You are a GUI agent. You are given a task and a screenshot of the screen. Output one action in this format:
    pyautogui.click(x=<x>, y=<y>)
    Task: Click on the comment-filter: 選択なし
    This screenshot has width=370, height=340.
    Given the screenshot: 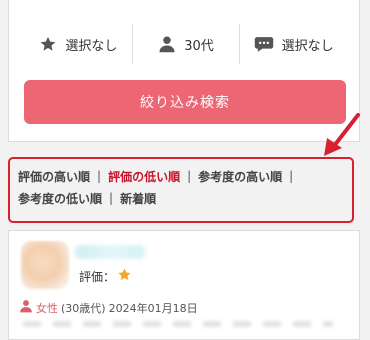 What is the action you would take?
    pyautogui.click(x=293, y=44)
    